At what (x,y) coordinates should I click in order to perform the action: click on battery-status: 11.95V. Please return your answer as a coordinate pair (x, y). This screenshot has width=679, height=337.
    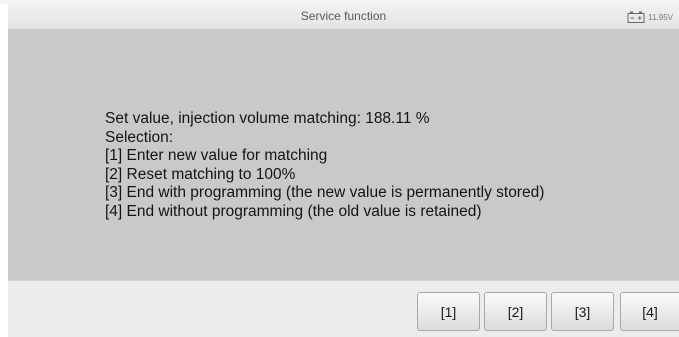
    Looking at the image, I should click on (650, 17).